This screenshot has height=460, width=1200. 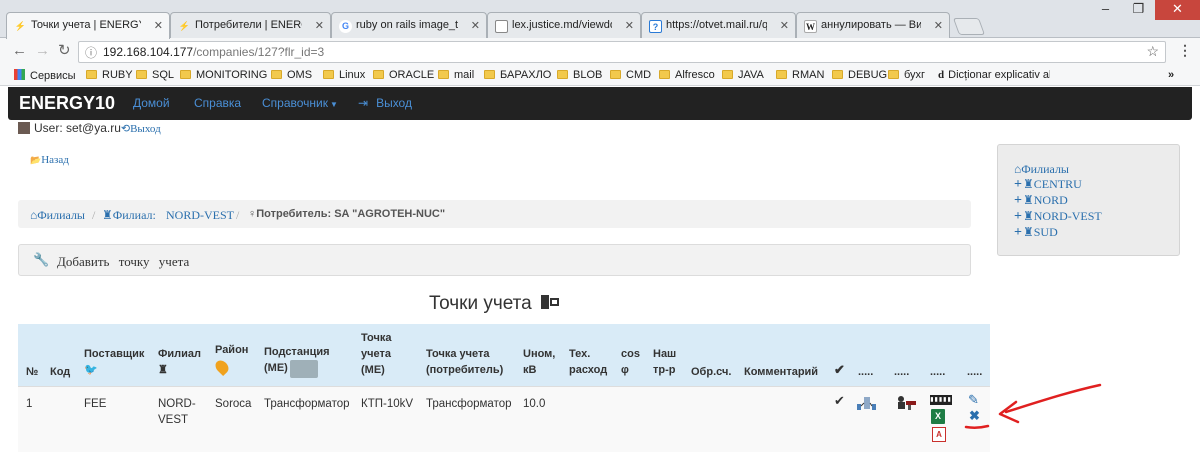 I want to click on bookmark-folder: mail, so click(x=456, y=75).